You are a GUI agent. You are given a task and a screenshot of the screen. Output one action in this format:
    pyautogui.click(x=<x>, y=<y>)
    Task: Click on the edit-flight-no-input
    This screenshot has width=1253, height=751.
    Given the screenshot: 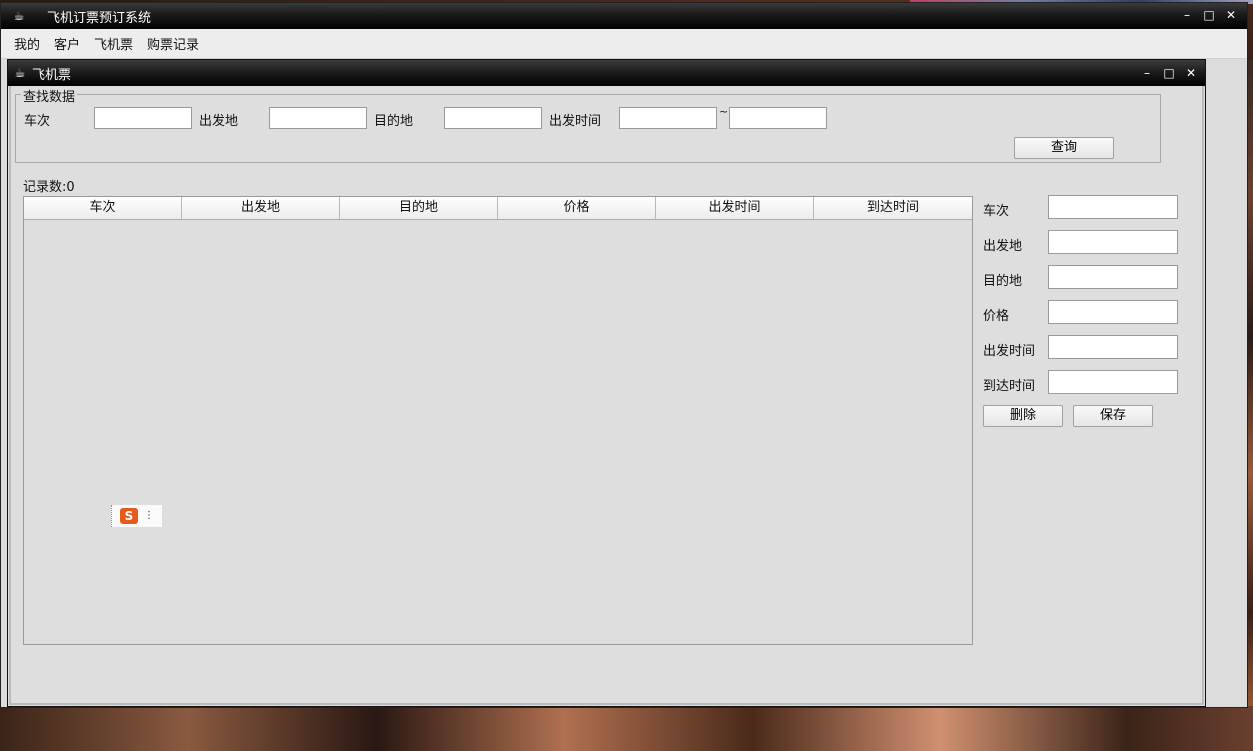 What is the action you would take?
    pyautogui.click(x=1113, y=207)
    